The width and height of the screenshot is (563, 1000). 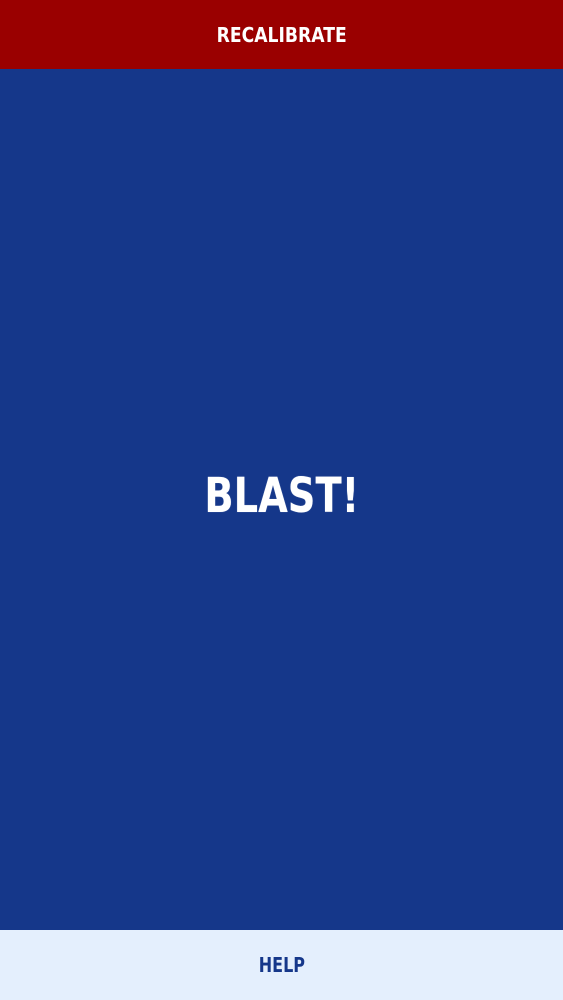 I want to click on help-button: HELP, so click(x=281, y=965).